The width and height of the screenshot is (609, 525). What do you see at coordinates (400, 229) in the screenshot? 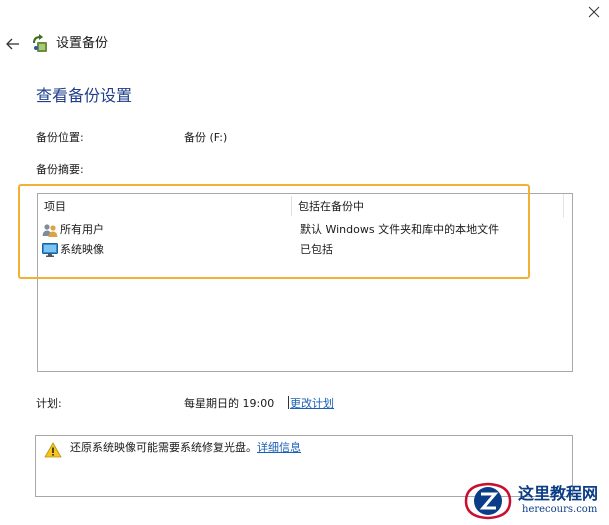
I see `list-item-included: 默认 Windows 文件夹和库中的本地文件` at bounding box center [400, 229].